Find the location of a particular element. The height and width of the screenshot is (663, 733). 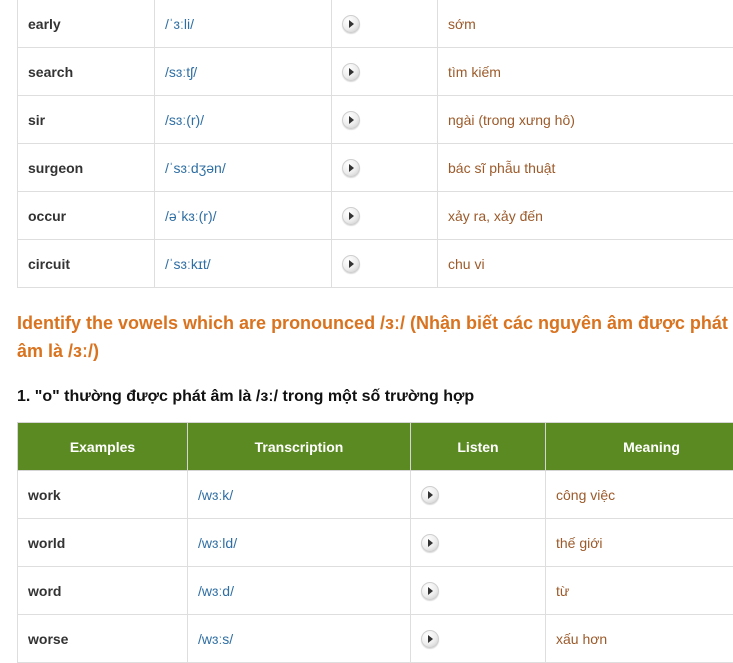

header-listen: Listen is located at coordinates (478, 447).